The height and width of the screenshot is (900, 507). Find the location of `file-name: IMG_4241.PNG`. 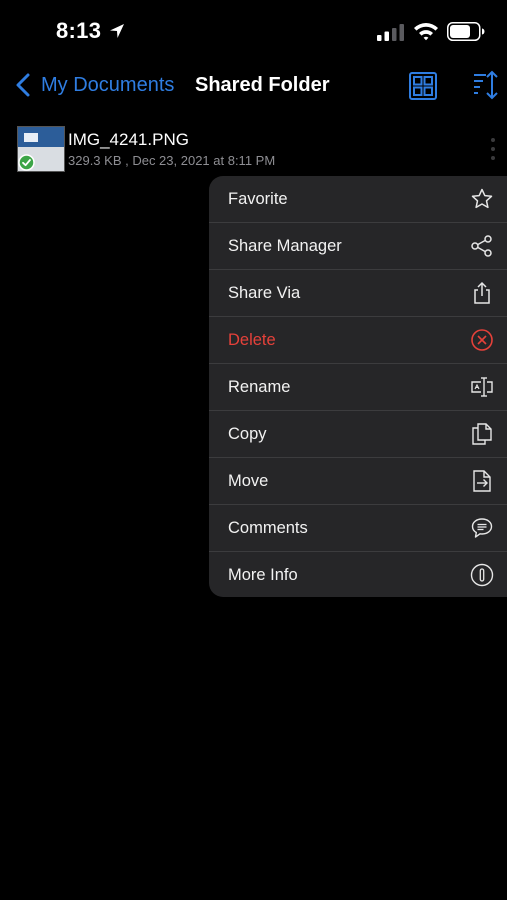

file-name: IMG_4241.PNG is located at coordinates (128, 139).